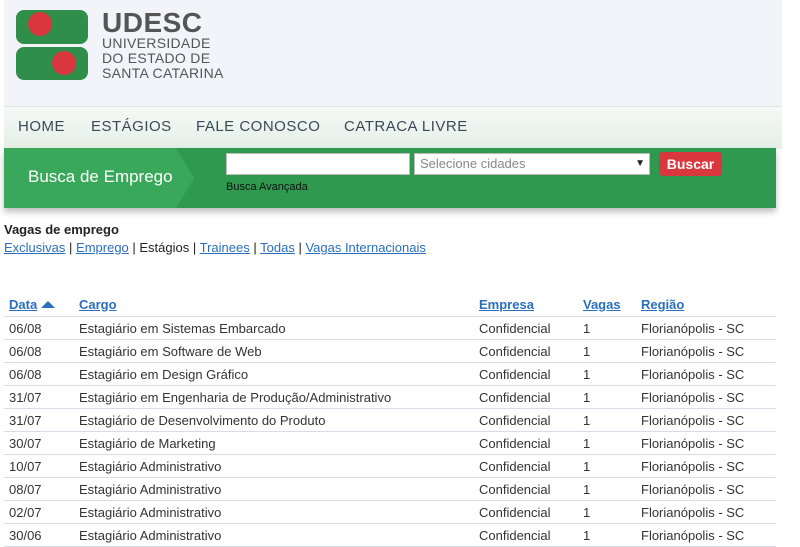 This screenshot has height=547, width=800. Describe the element at coordinates (23, 304) in the screenshot. I see `column-header-data-label: Data` at that location.